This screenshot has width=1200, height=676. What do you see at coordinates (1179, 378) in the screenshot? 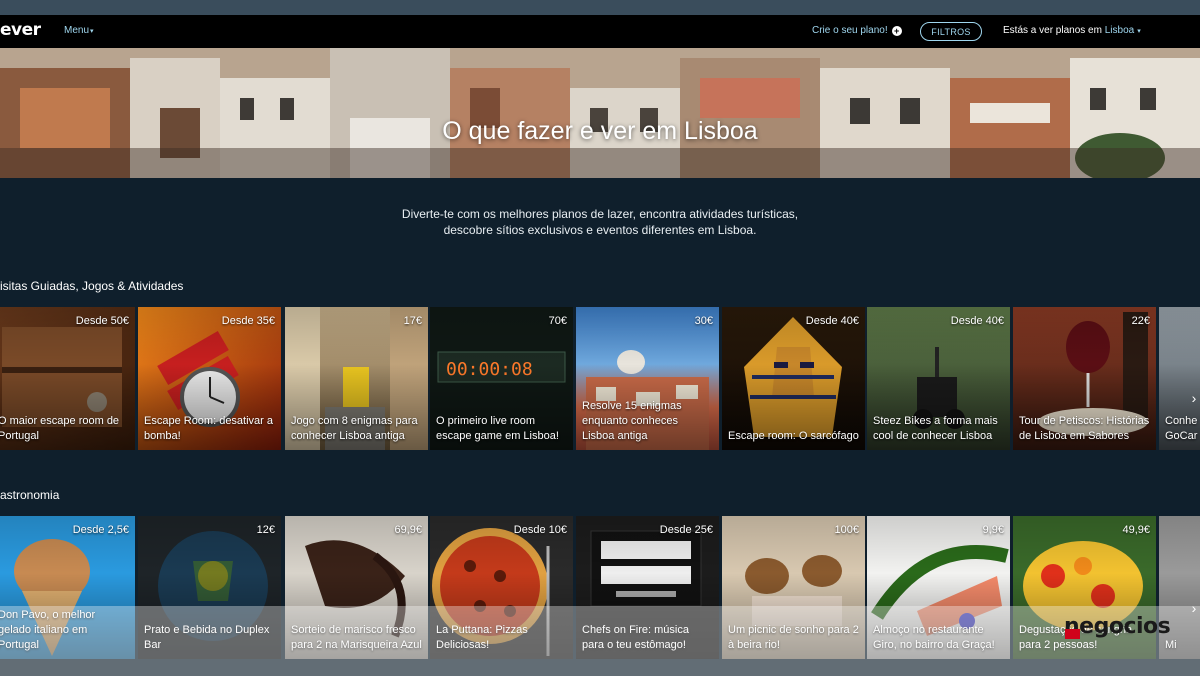
I see `card-gocar-partial: Conhe GoCar` at bounding box center [1179, 378].